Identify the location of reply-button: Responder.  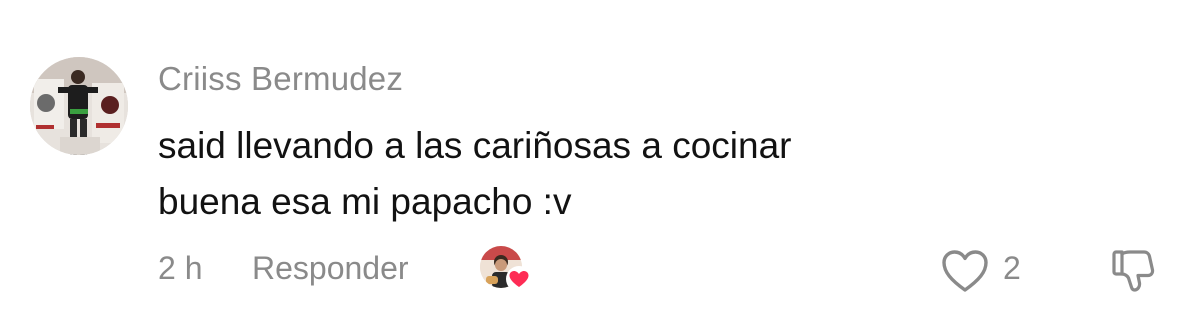
(330, 268).